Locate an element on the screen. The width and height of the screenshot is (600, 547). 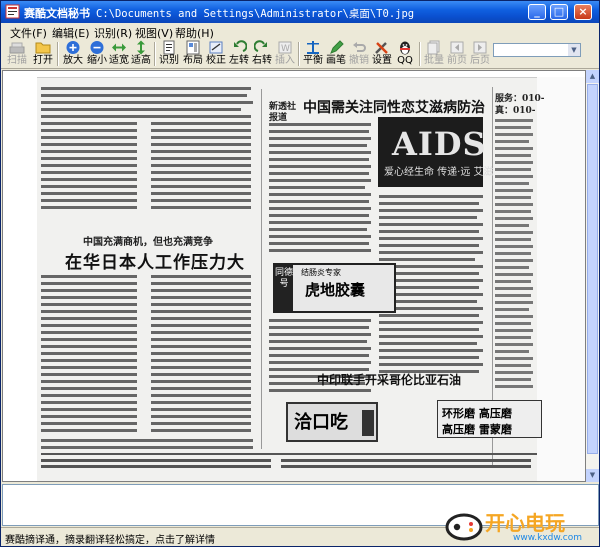
zoom-in-icon is located at coordinates (73, 47).